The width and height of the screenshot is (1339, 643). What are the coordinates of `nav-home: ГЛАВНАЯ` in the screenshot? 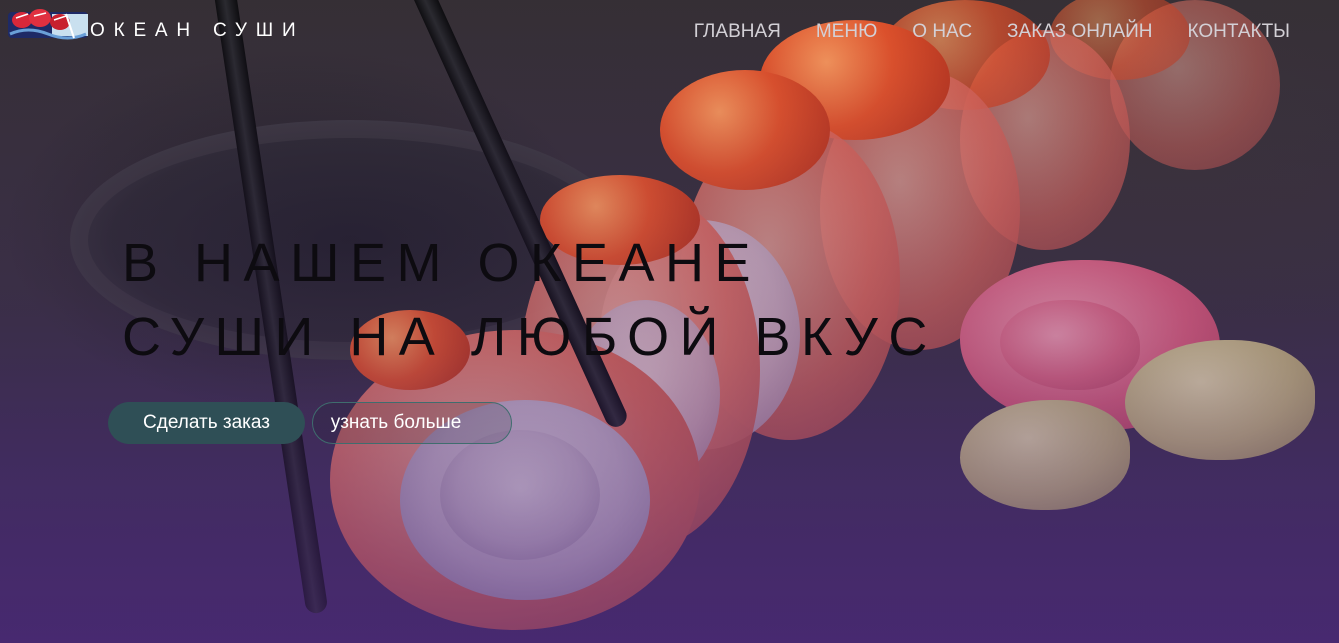 It's located at (737, 32).